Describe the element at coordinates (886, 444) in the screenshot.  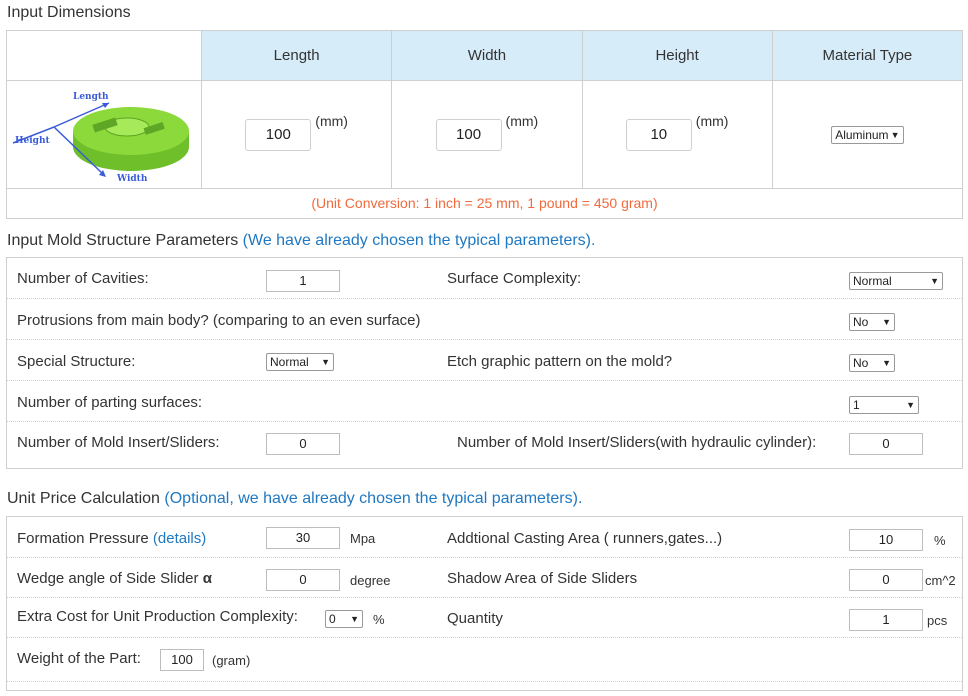
I see `mold-insert-hydraulic-input: 0` at that location.